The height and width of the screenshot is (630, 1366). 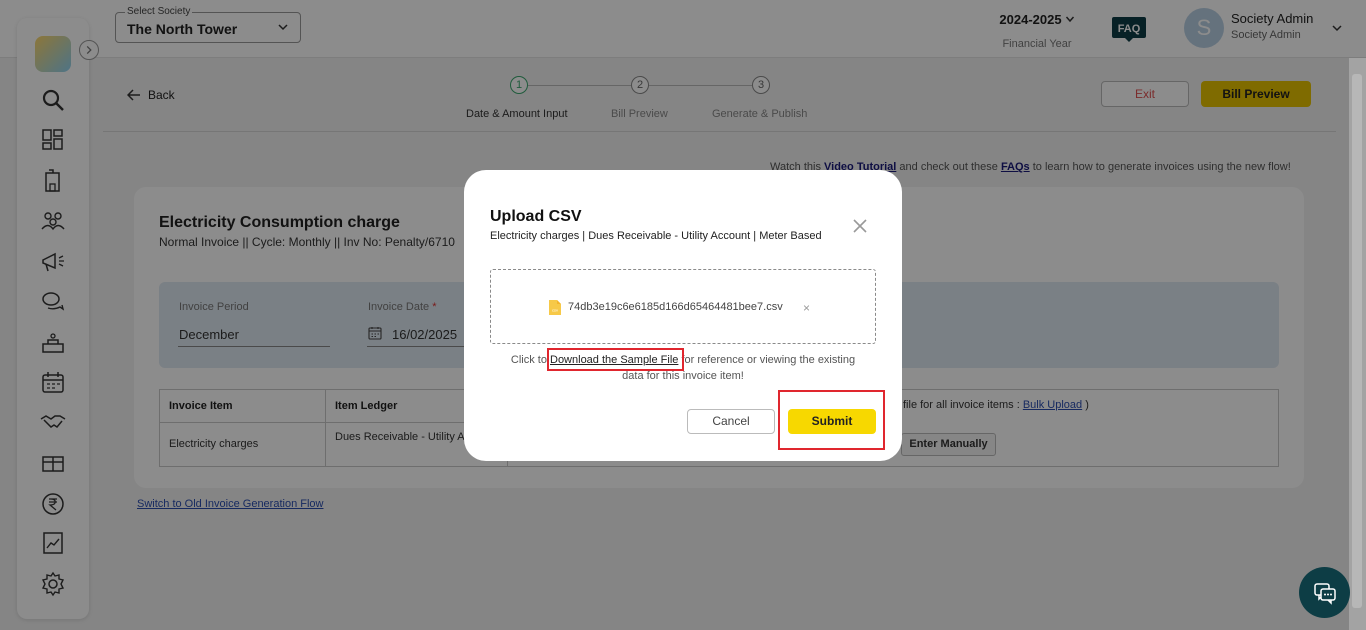 I want to click on chat-icon, so click(x=1325, y=594).